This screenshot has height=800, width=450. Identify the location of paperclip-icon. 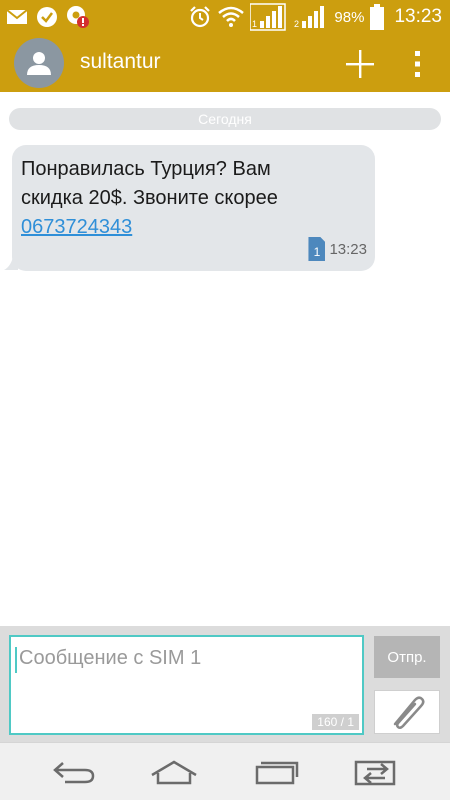
(409, 713).